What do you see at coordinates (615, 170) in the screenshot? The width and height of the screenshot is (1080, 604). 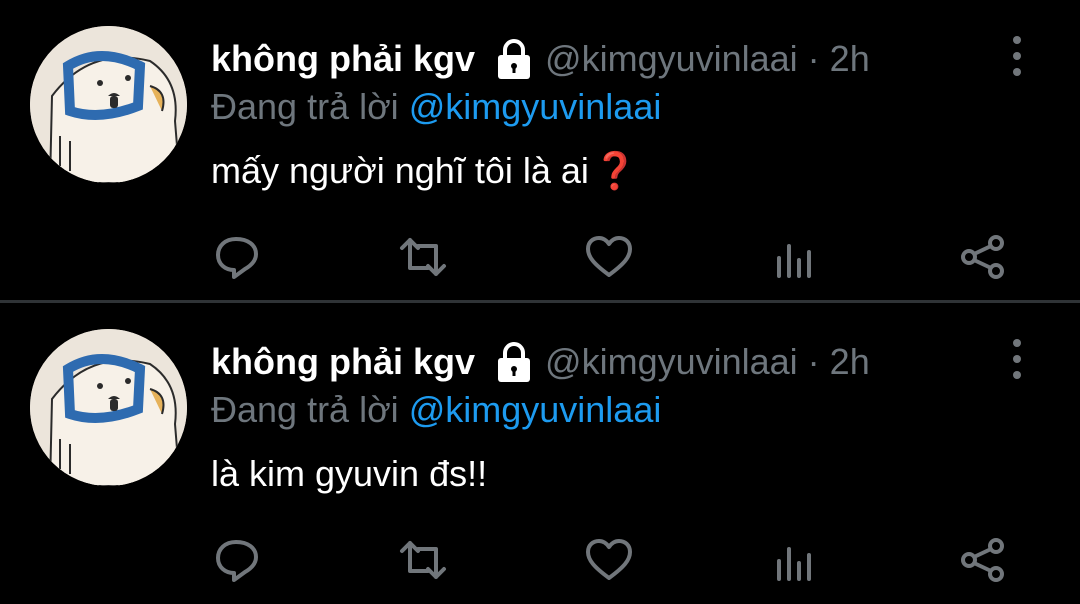 I see `question-emoji: ❓` at bounding box center [615, 170].